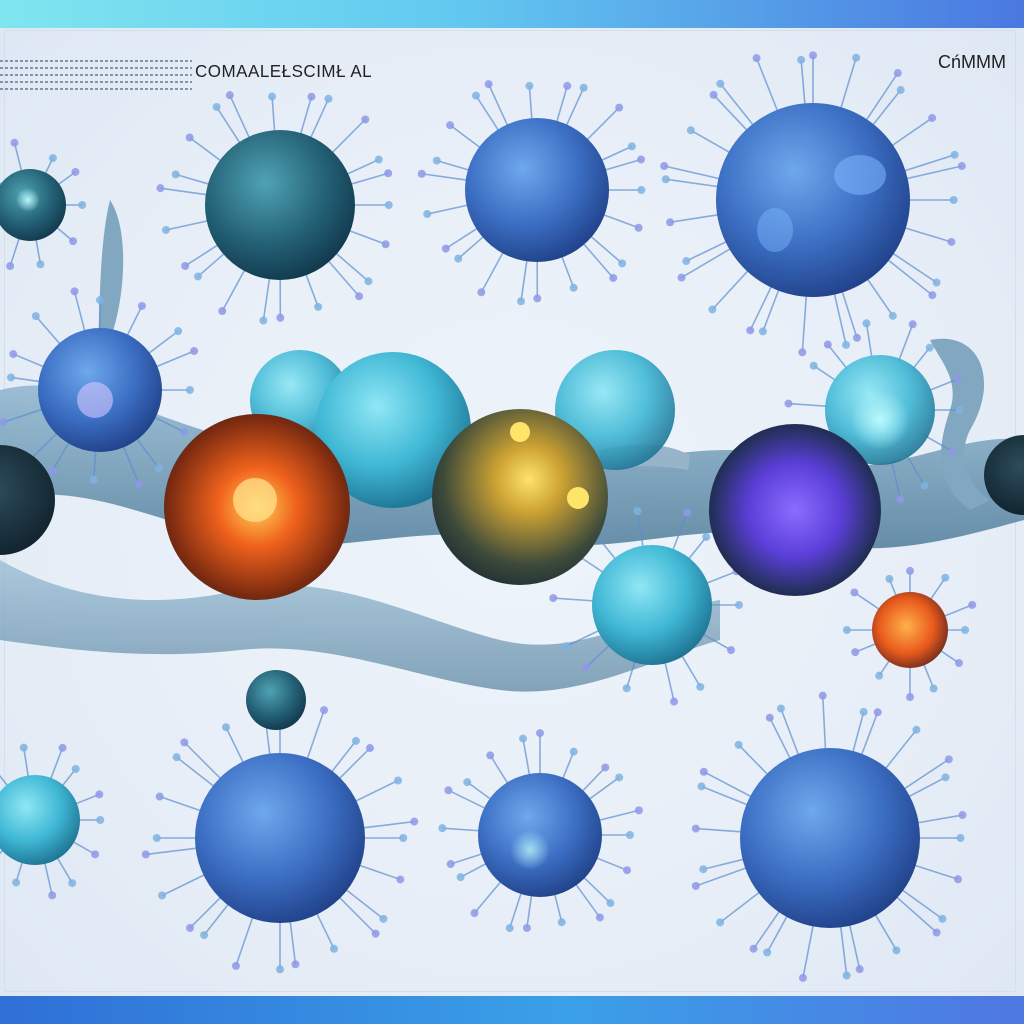  What do you see at coordinates (276, 700) in the screenshot?
I see `cell-small-teal` at bounding box center [276, 700].